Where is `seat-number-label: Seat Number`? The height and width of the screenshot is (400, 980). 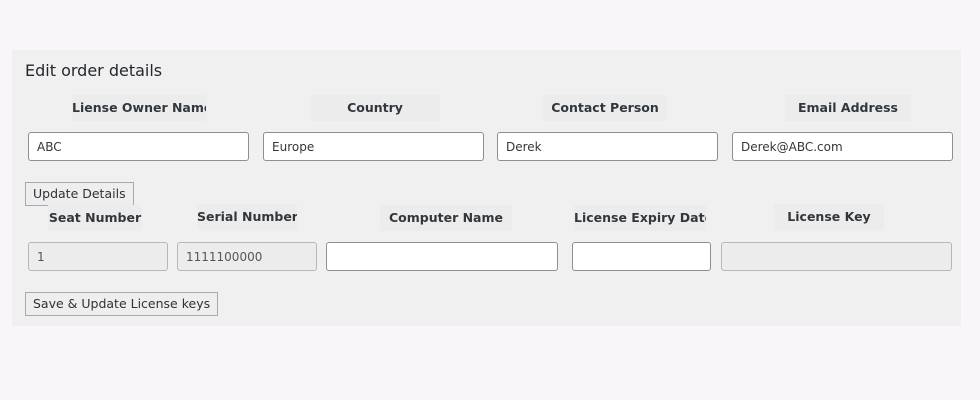 seat-number-label: Seat Number is located at coordinates (95, 218).